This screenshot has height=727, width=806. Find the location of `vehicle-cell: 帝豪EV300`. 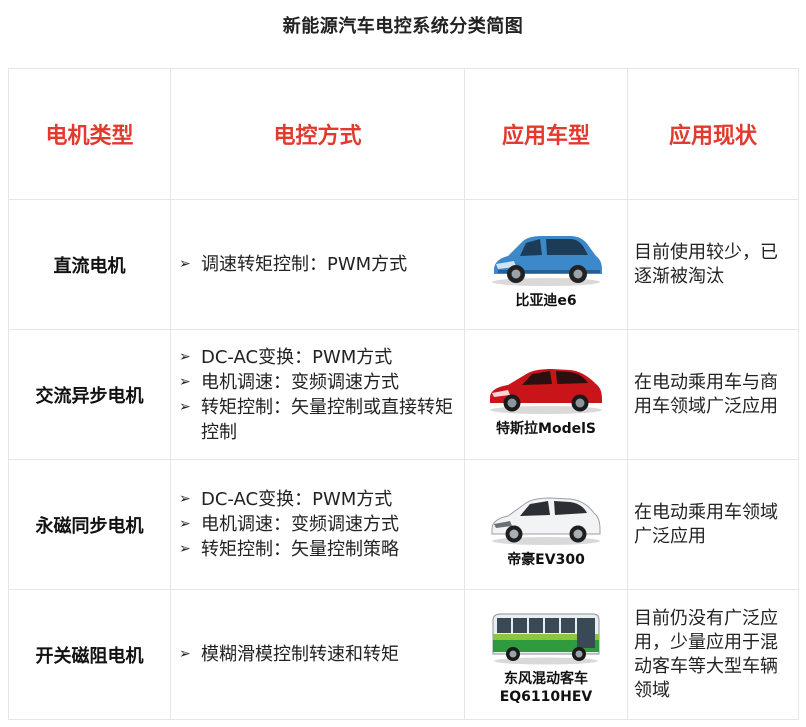

vehicle-cell: 帝豪EV300 is located at coordinates (546, 524).